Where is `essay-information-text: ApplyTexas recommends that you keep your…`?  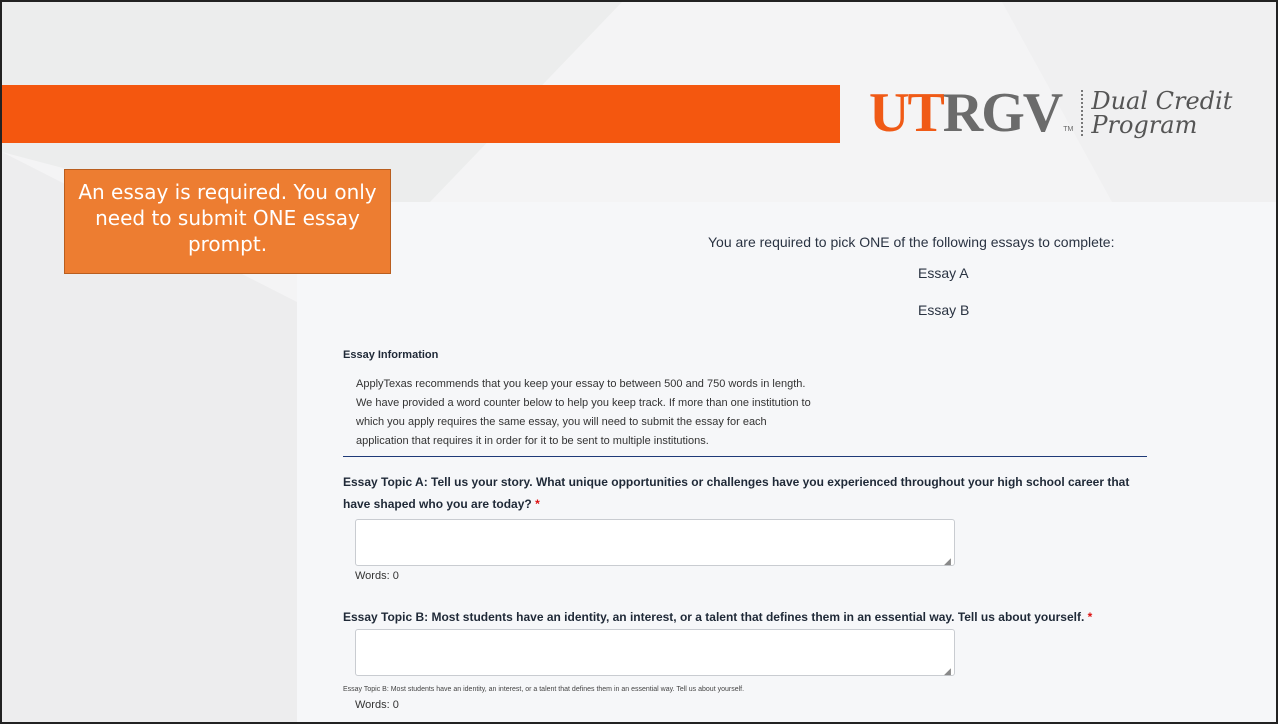
essay-information-text: ApplyTexas recommends that you keep your… is located at coordinates (618, 413).